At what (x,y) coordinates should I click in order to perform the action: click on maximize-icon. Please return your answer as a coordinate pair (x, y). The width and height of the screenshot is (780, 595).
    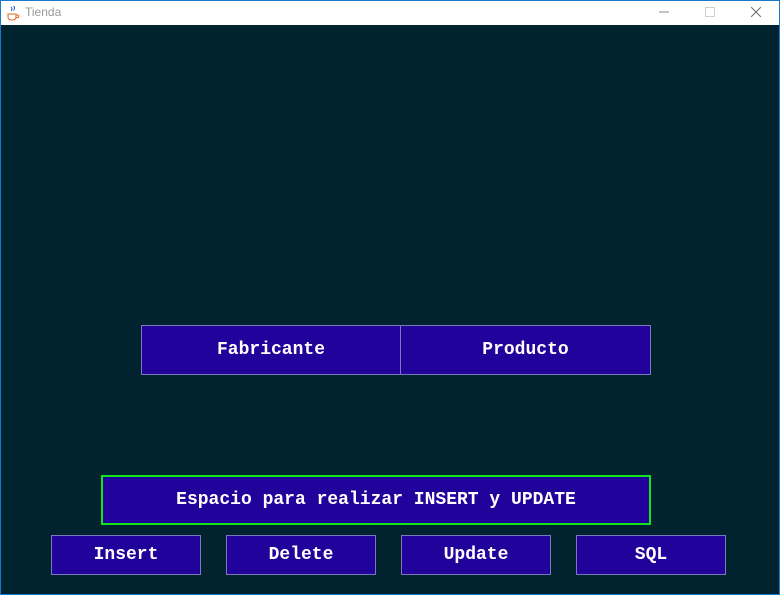
    Looking at the image, I should click on (710, 13).